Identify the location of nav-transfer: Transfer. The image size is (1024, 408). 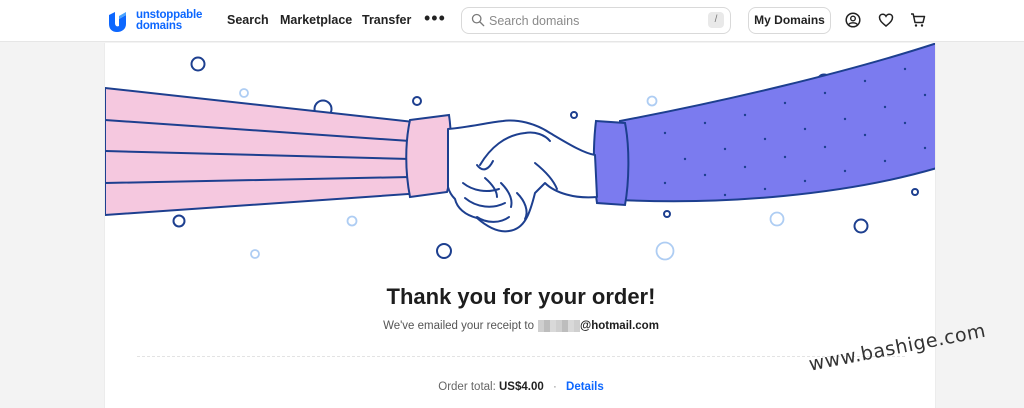
(386, 20).